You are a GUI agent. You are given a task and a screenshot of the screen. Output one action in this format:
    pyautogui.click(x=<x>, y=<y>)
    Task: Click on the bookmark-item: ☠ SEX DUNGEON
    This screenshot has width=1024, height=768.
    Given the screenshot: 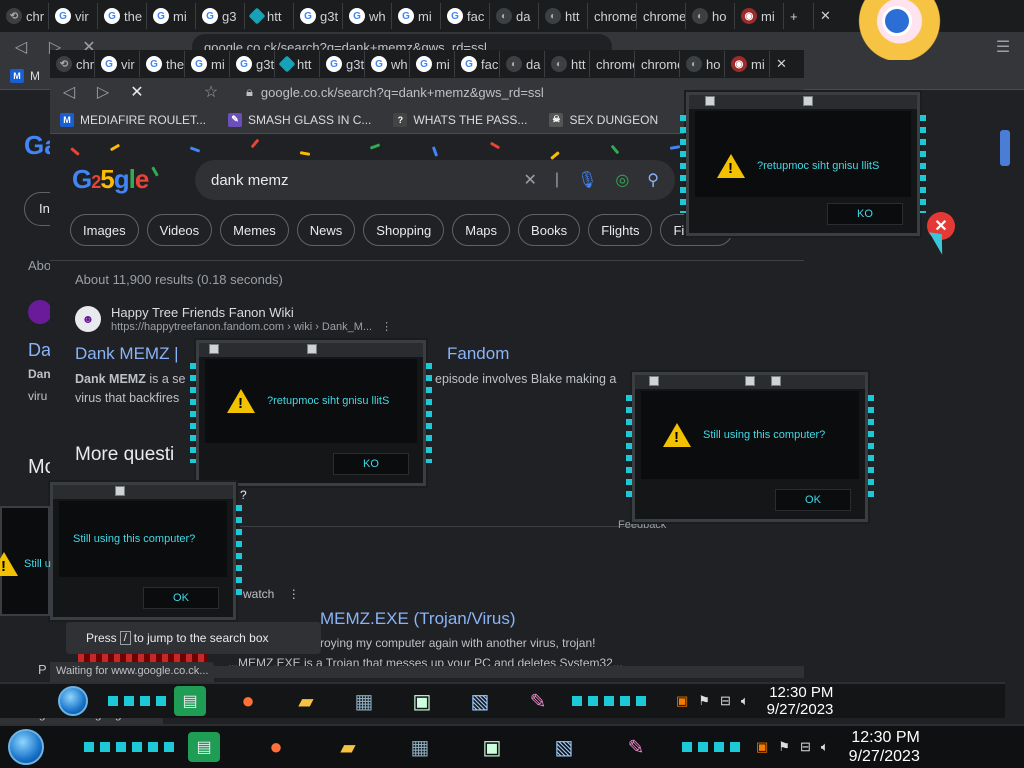 What is the action you would take?
    pyautogui.click(x=603, y=119)
    